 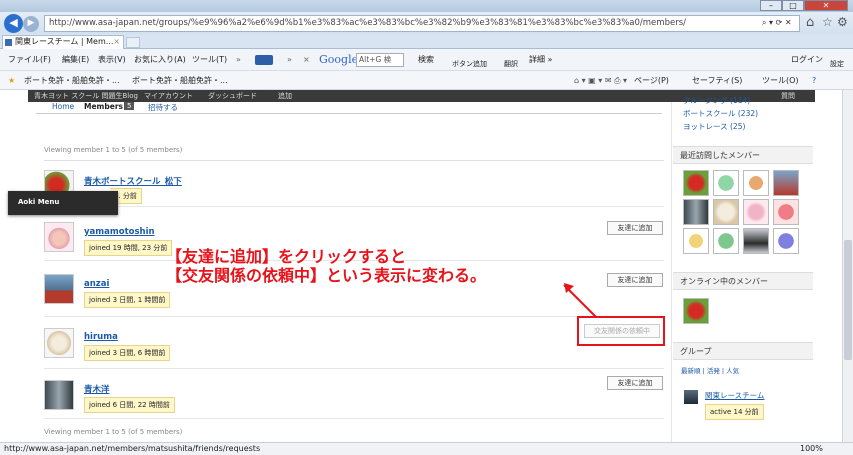 I want to click on home-icon: ⌂, so click(x=810, y=22).